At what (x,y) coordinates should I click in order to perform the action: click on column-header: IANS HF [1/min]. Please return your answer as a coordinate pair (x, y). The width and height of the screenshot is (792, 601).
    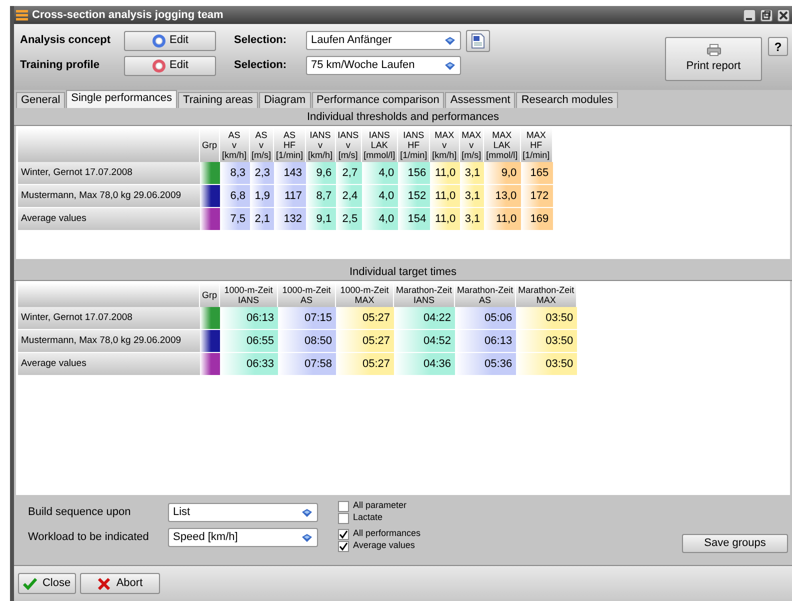
    Looking at the image, I should click on (414, 145).